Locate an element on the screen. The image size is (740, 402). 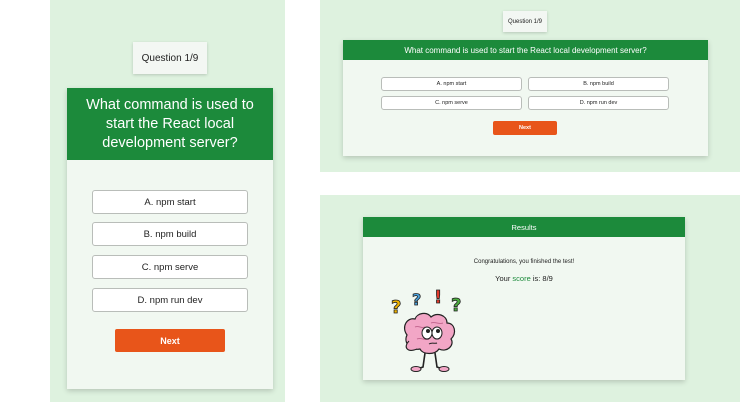
confused-brain-icon: ? ? ! ? is located at coordinates (426, 329).